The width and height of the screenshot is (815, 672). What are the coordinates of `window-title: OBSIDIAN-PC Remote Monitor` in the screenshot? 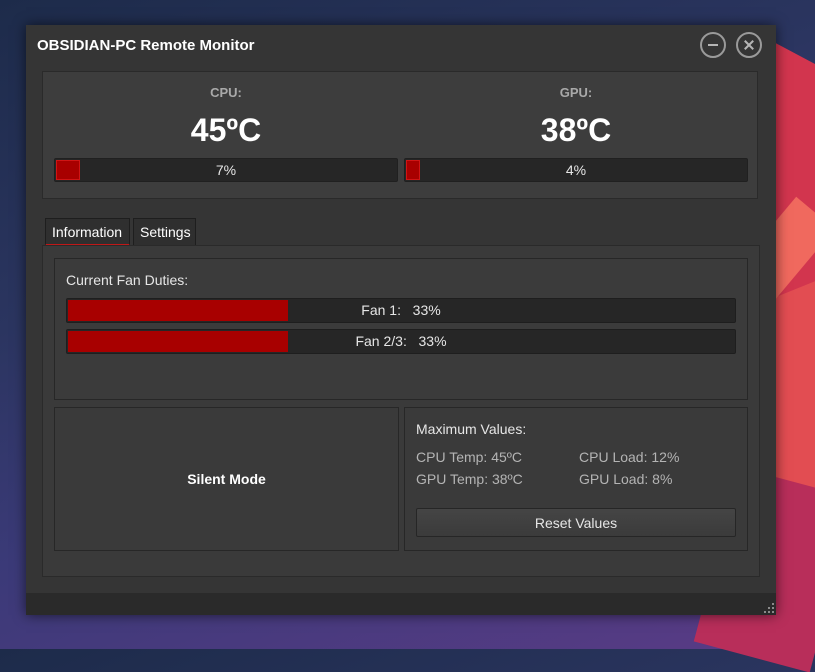 It's located at (146, 45).